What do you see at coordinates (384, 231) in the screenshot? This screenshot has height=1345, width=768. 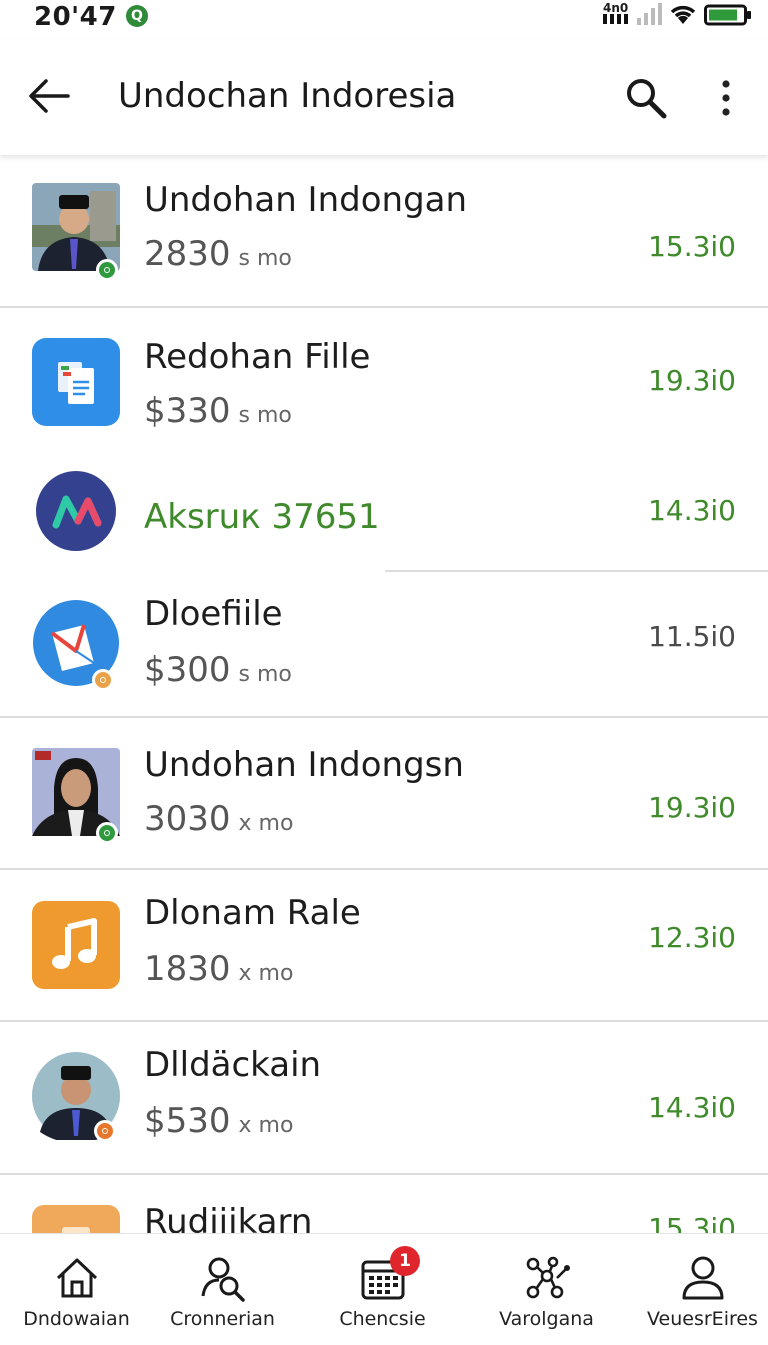 I see `list-item: Undohan Indongan 2830 s mo 15.3i0` at bounding box center [384, 231].